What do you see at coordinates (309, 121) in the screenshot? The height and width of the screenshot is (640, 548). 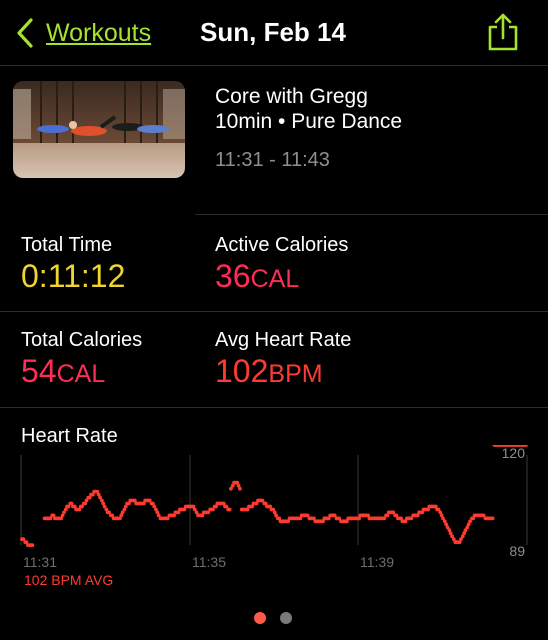 I see `workout-meta: 10min • Pure Dance` at bounding box center [309, 121].